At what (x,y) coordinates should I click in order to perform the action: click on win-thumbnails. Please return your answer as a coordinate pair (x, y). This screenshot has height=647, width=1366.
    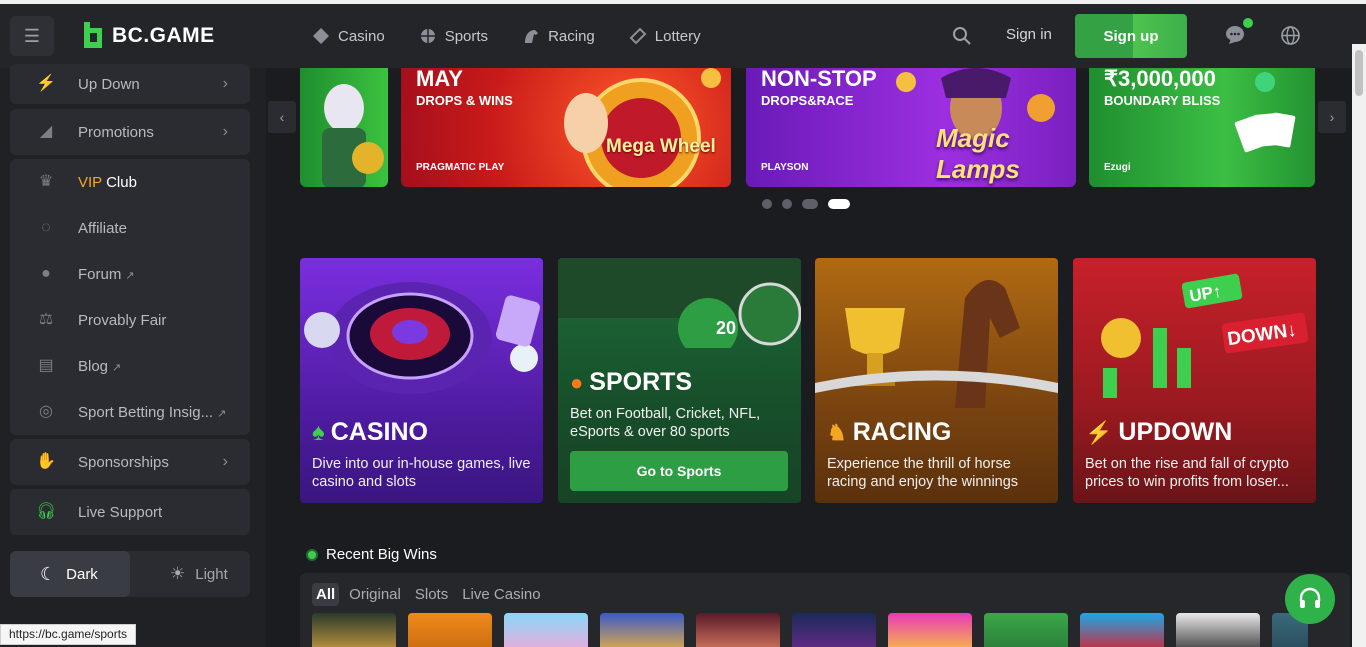
    Looking at the image, I should click on (810, 630).